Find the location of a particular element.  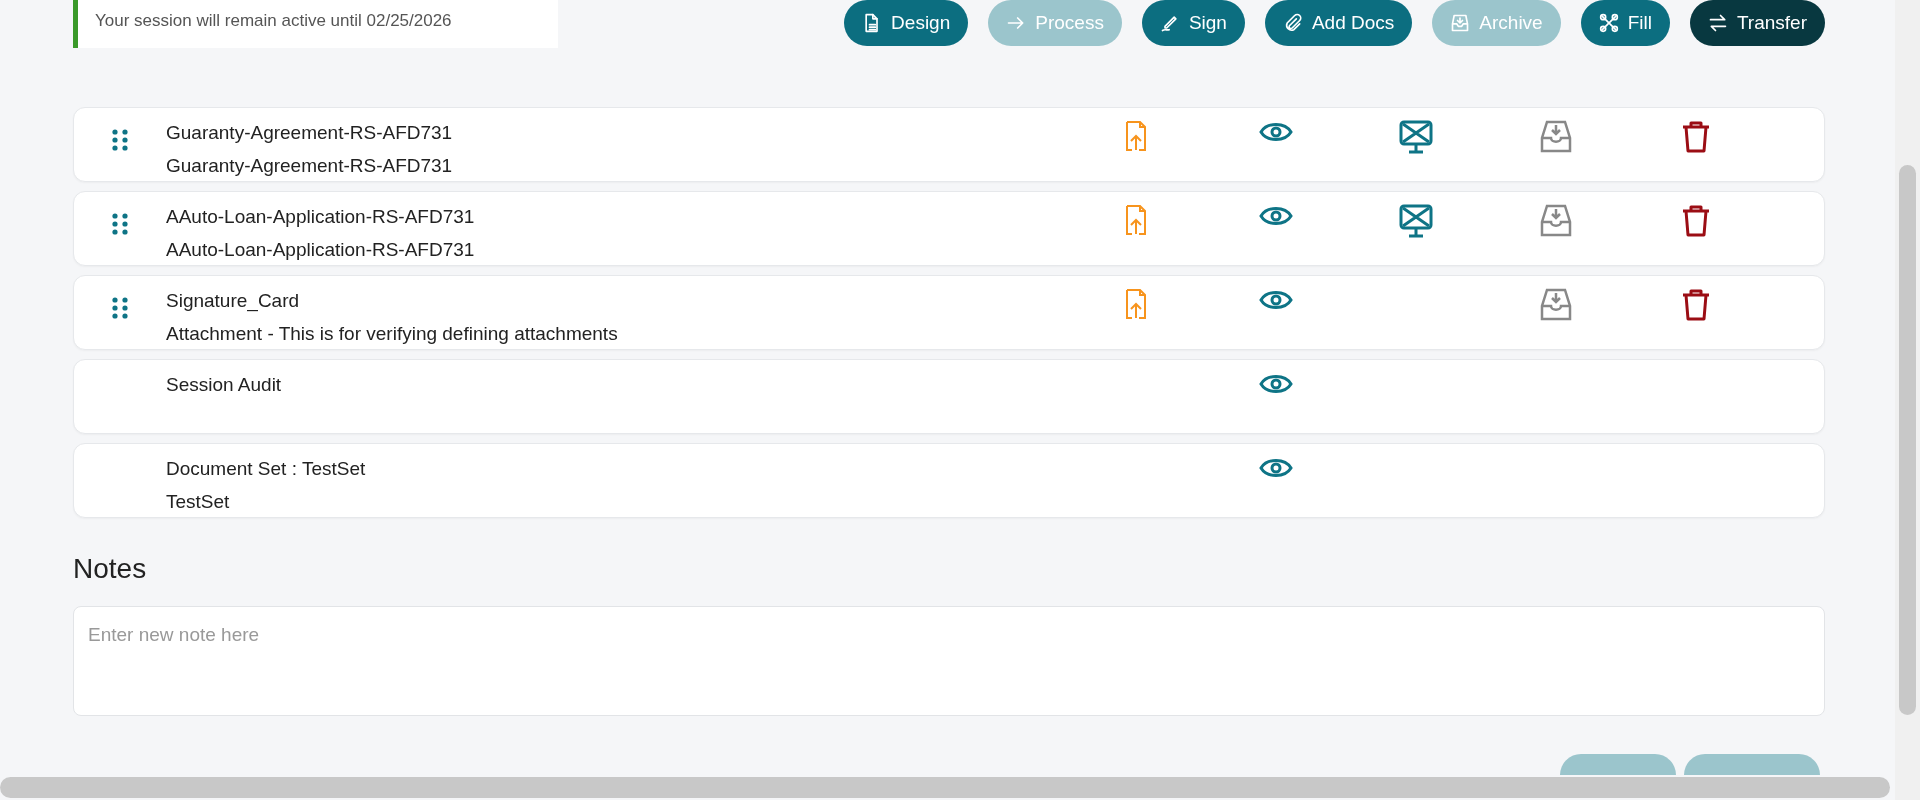

document-subtitle: Attachment - This is for verifying defining attachments is located at coordinates (392, 334).